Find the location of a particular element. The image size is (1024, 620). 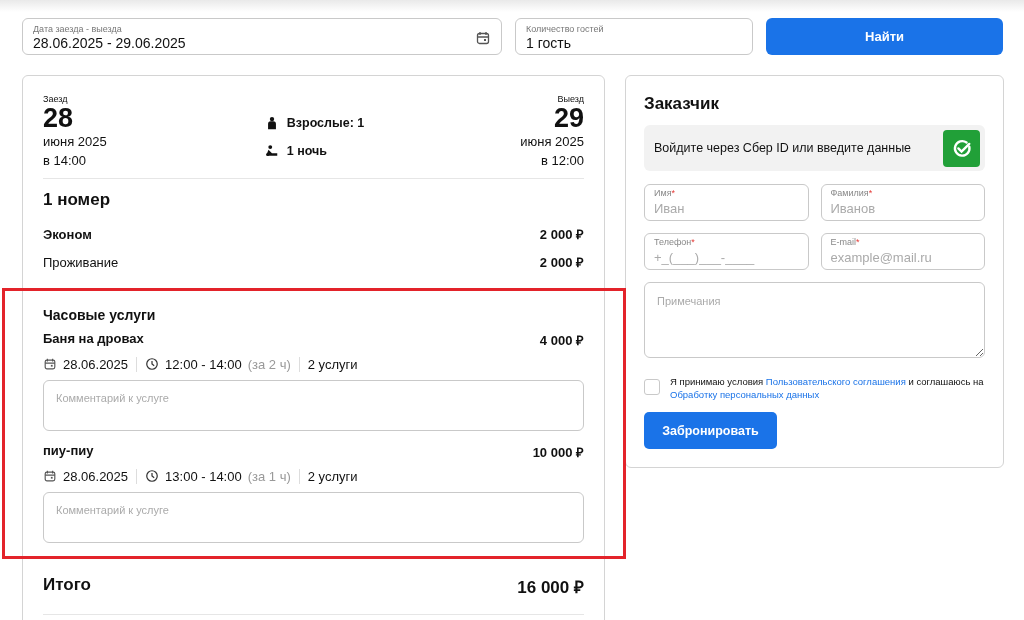

day-number: 28 is located at coordinates (59, 118).